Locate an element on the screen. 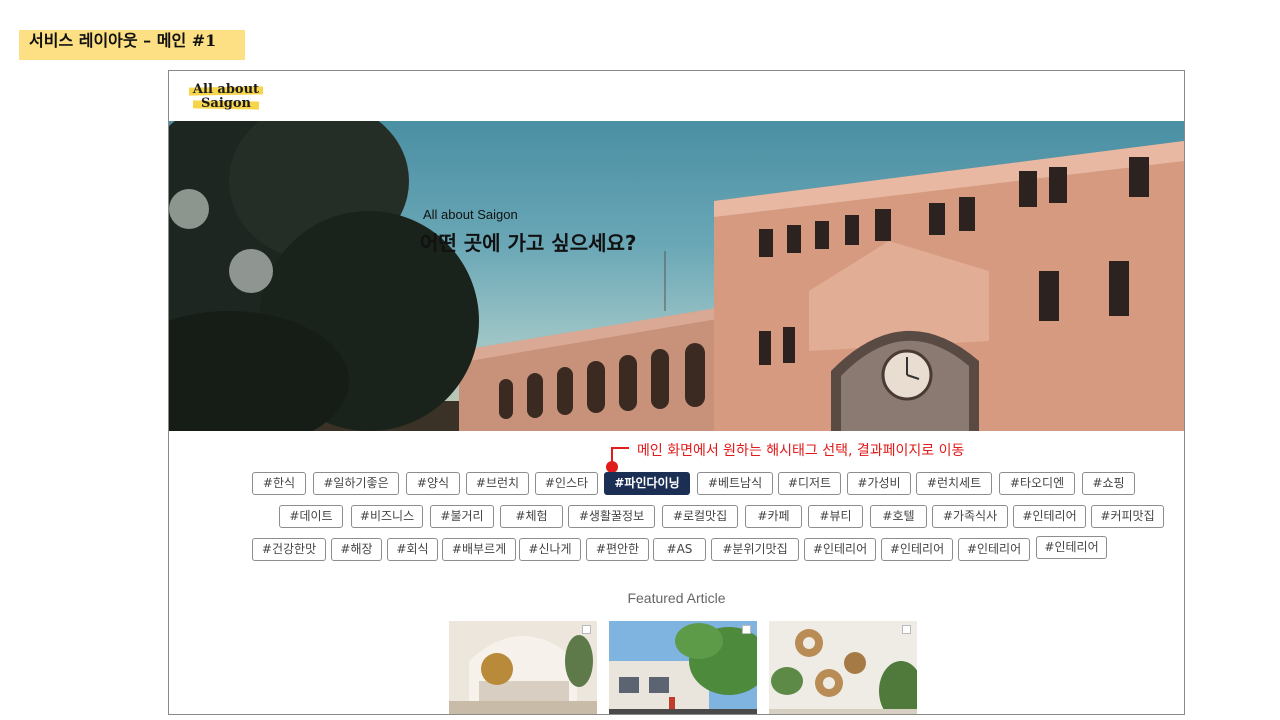 The height and width of the screenshot is (720, 1280). annotation-text: 메인 화면에서 원하는 해시태그 선택, 결과페이지로 이동 is located at coordinates (801, 451).